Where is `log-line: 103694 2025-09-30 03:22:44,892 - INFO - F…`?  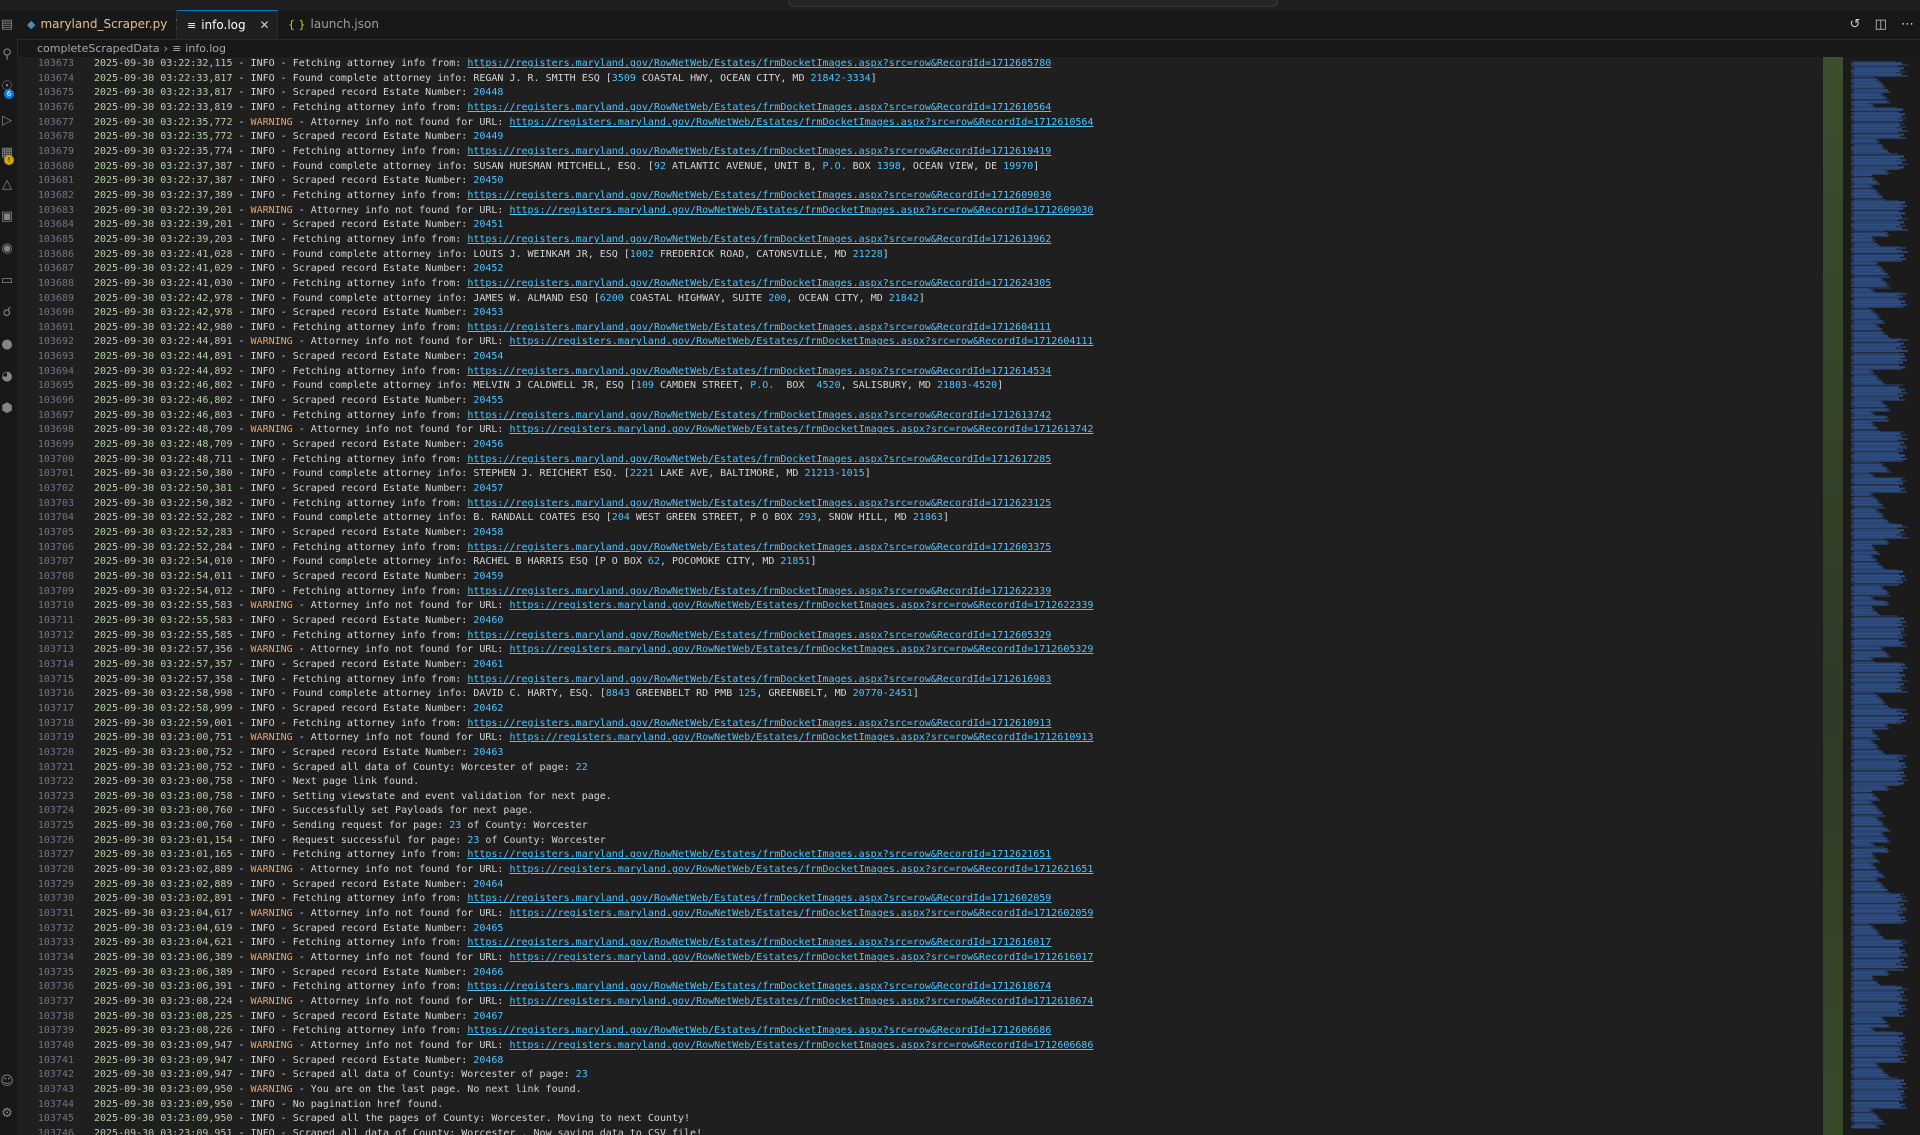
log-line: 103694 2025-09-30 03:22:44,892 - INFO - F… is located at coordinates (920, 372).